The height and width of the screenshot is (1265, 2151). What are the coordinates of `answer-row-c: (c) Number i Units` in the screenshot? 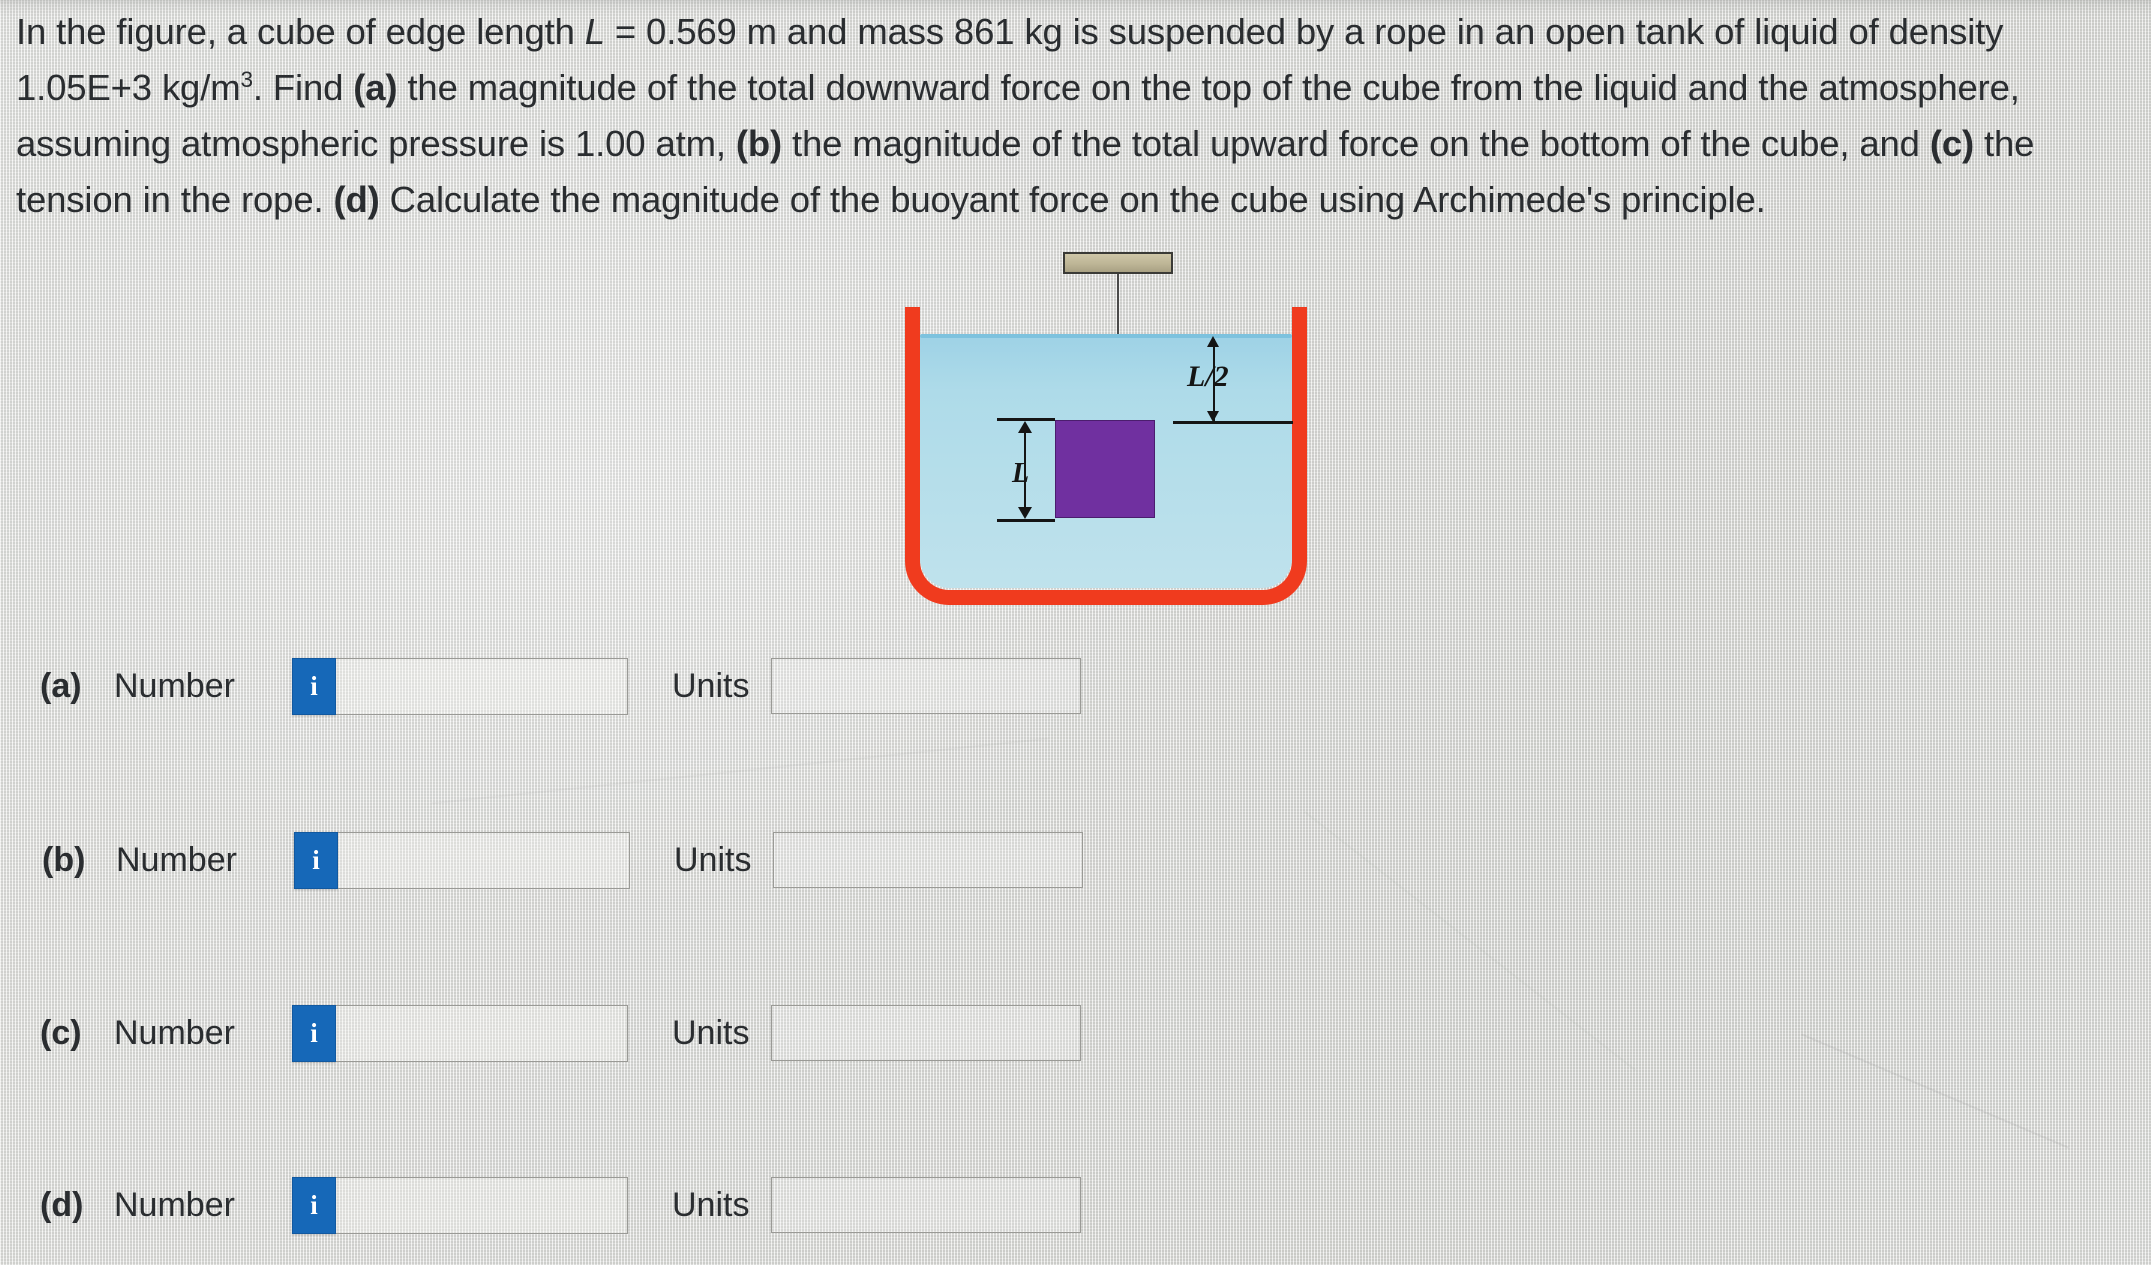 It's located at (561, 1033).